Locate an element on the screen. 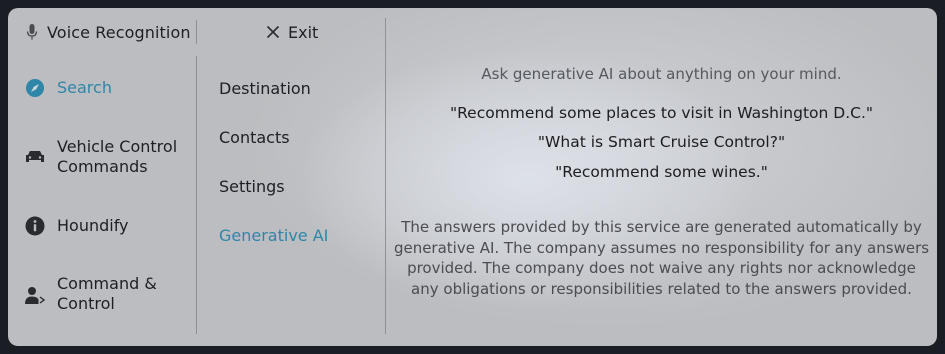 This screenshot has width=945, height=354. header-divider is located at coordinates (196, 32).